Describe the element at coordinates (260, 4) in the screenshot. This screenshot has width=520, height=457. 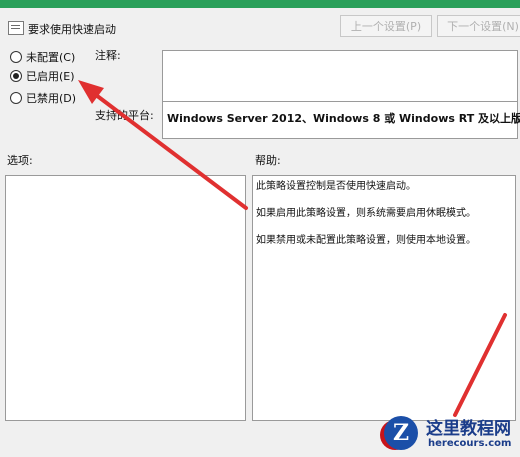
I see `window-title-strip` at that location.